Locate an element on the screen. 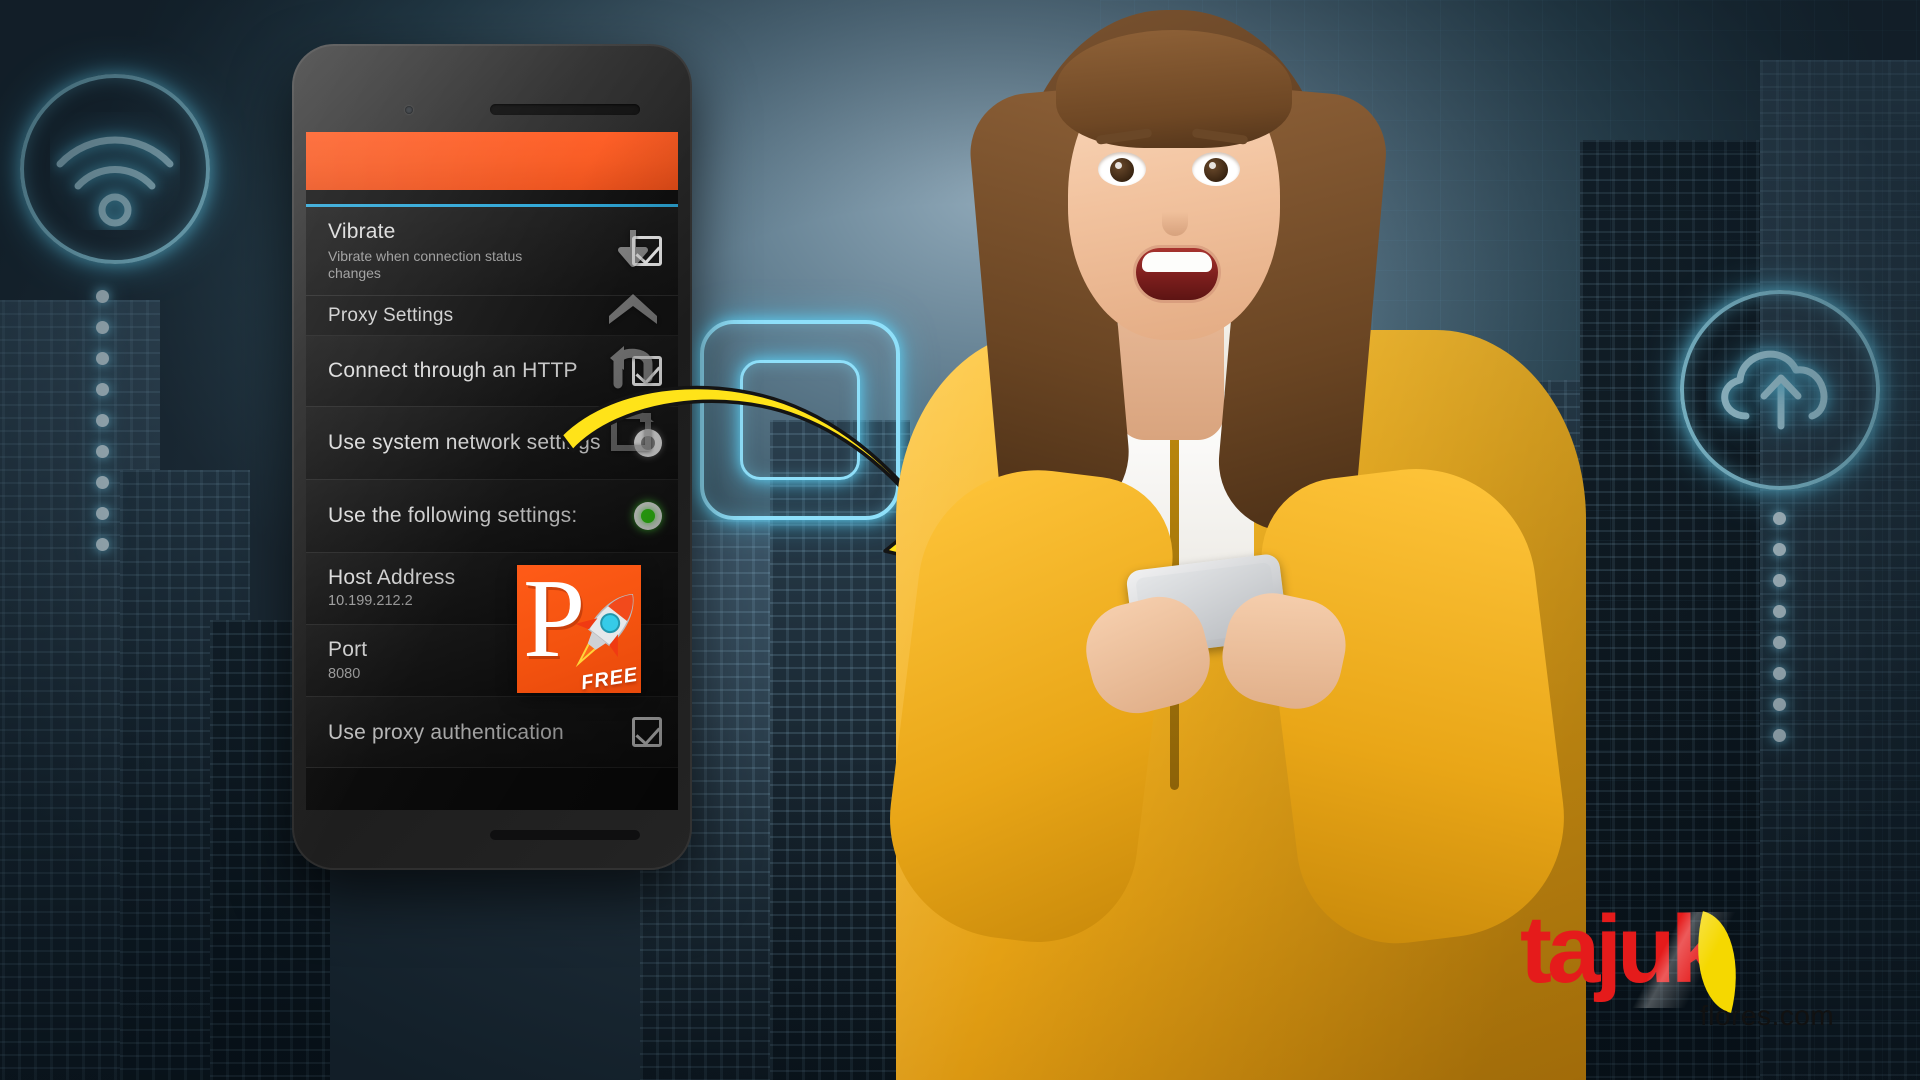 The height and width of the screenshot is (1080, 1920). setting-row-use-following: Use the following settings: is located at coordinates (492, 516).